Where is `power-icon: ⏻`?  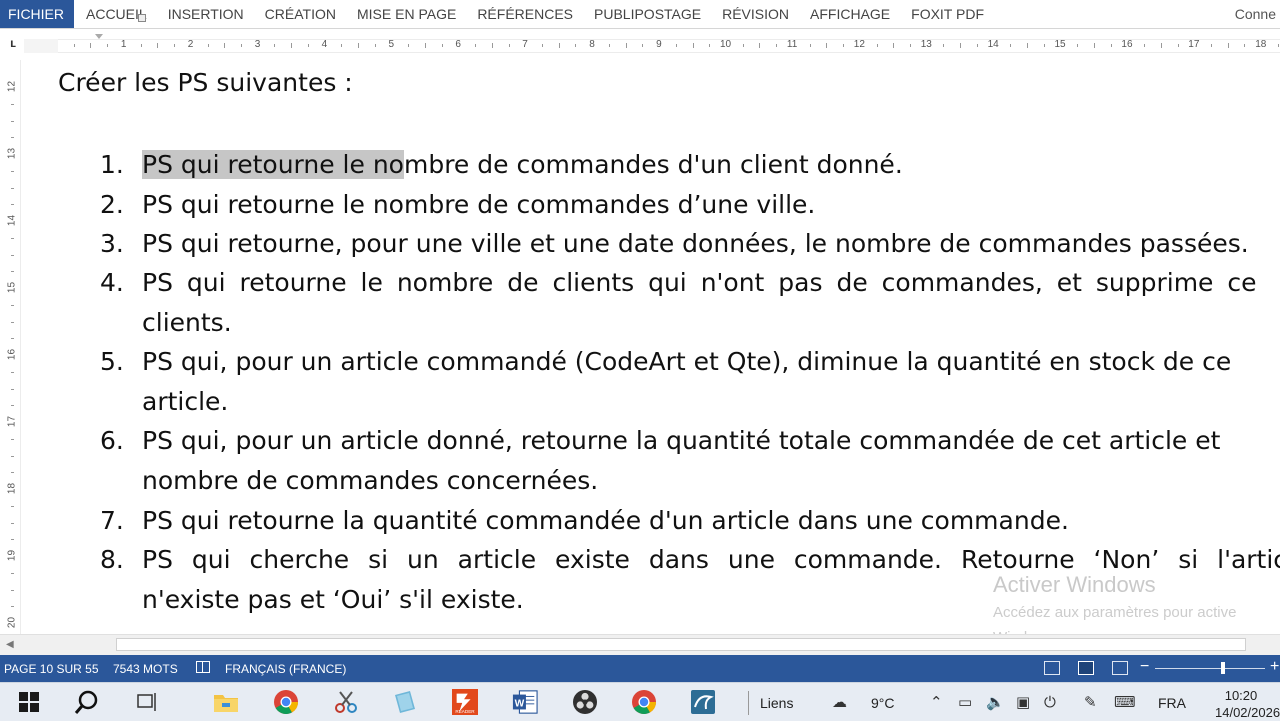
power-icon: ⏻ is located at coordinates (1050, 702).